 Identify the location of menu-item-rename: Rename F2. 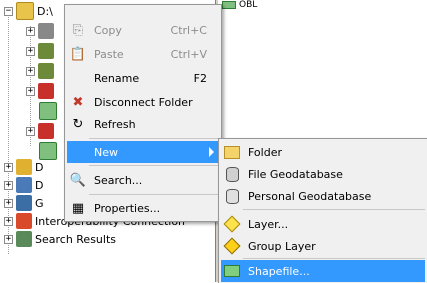
(143, 78).